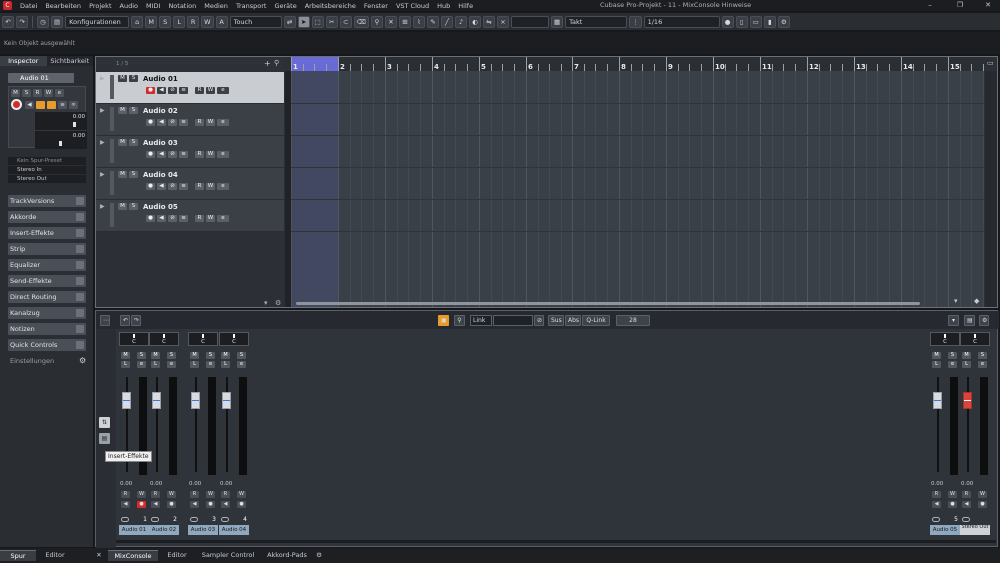  Describe the element at coordinates (47, 297) in the screenshot. I see `section-direct-routing: Direct Routing` at that location.